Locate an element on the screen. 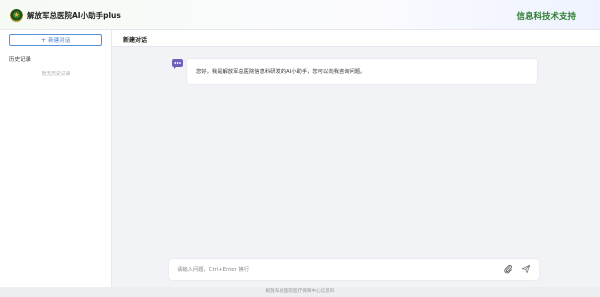 The height and width of the screenshot is (297, 600). paperclip-icon is located at coordinates (508, 269).